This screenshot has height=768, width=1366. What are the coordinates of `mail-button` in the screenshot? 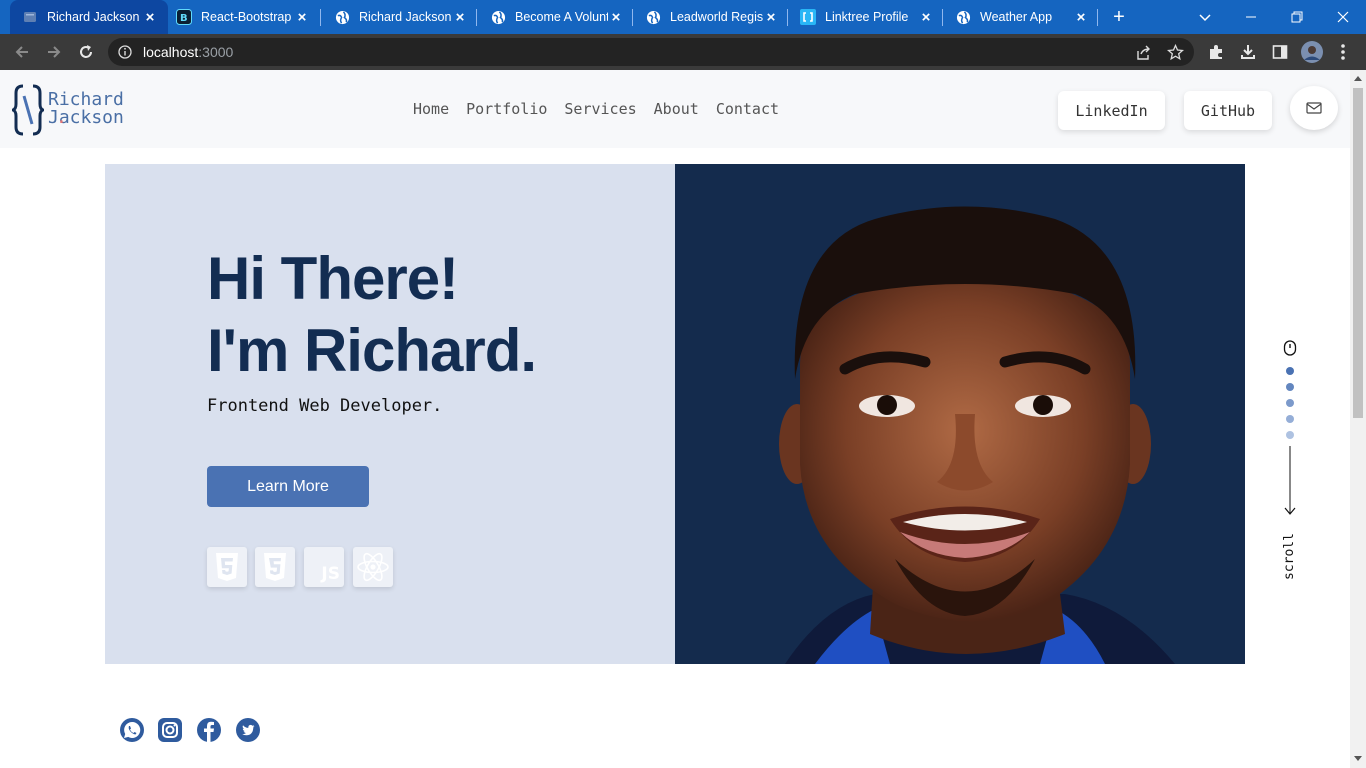 It's located at (1314, 108).